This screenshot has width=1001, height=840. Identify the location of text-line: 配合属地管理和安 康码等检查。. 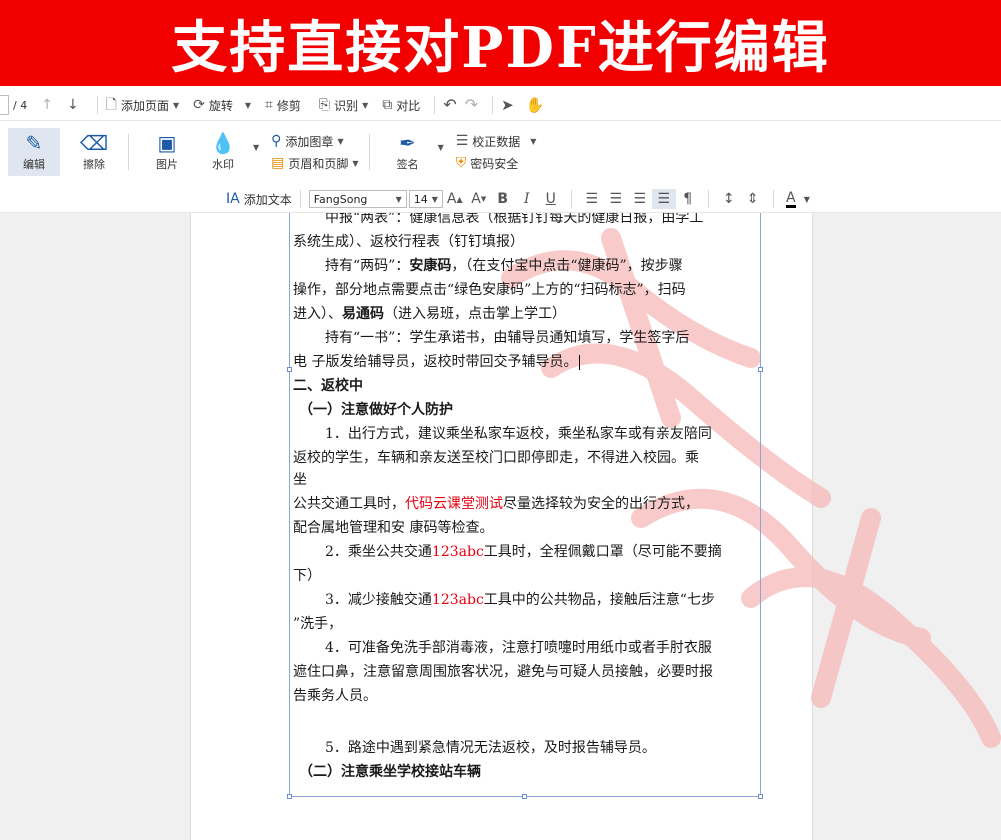
(393, 528).